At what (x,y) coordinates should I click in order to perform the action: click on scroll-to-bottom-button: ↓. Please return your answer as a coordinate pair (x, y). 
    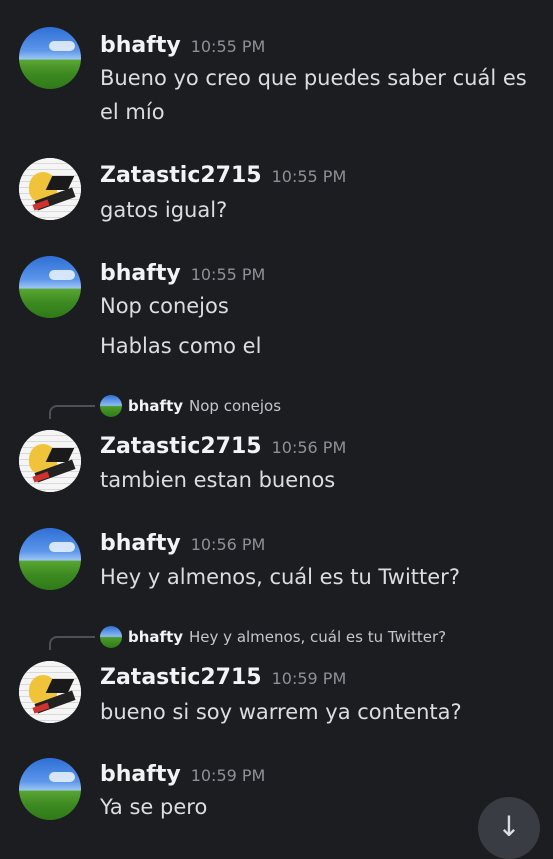
    Looking at the image, I should click on (509, 828).